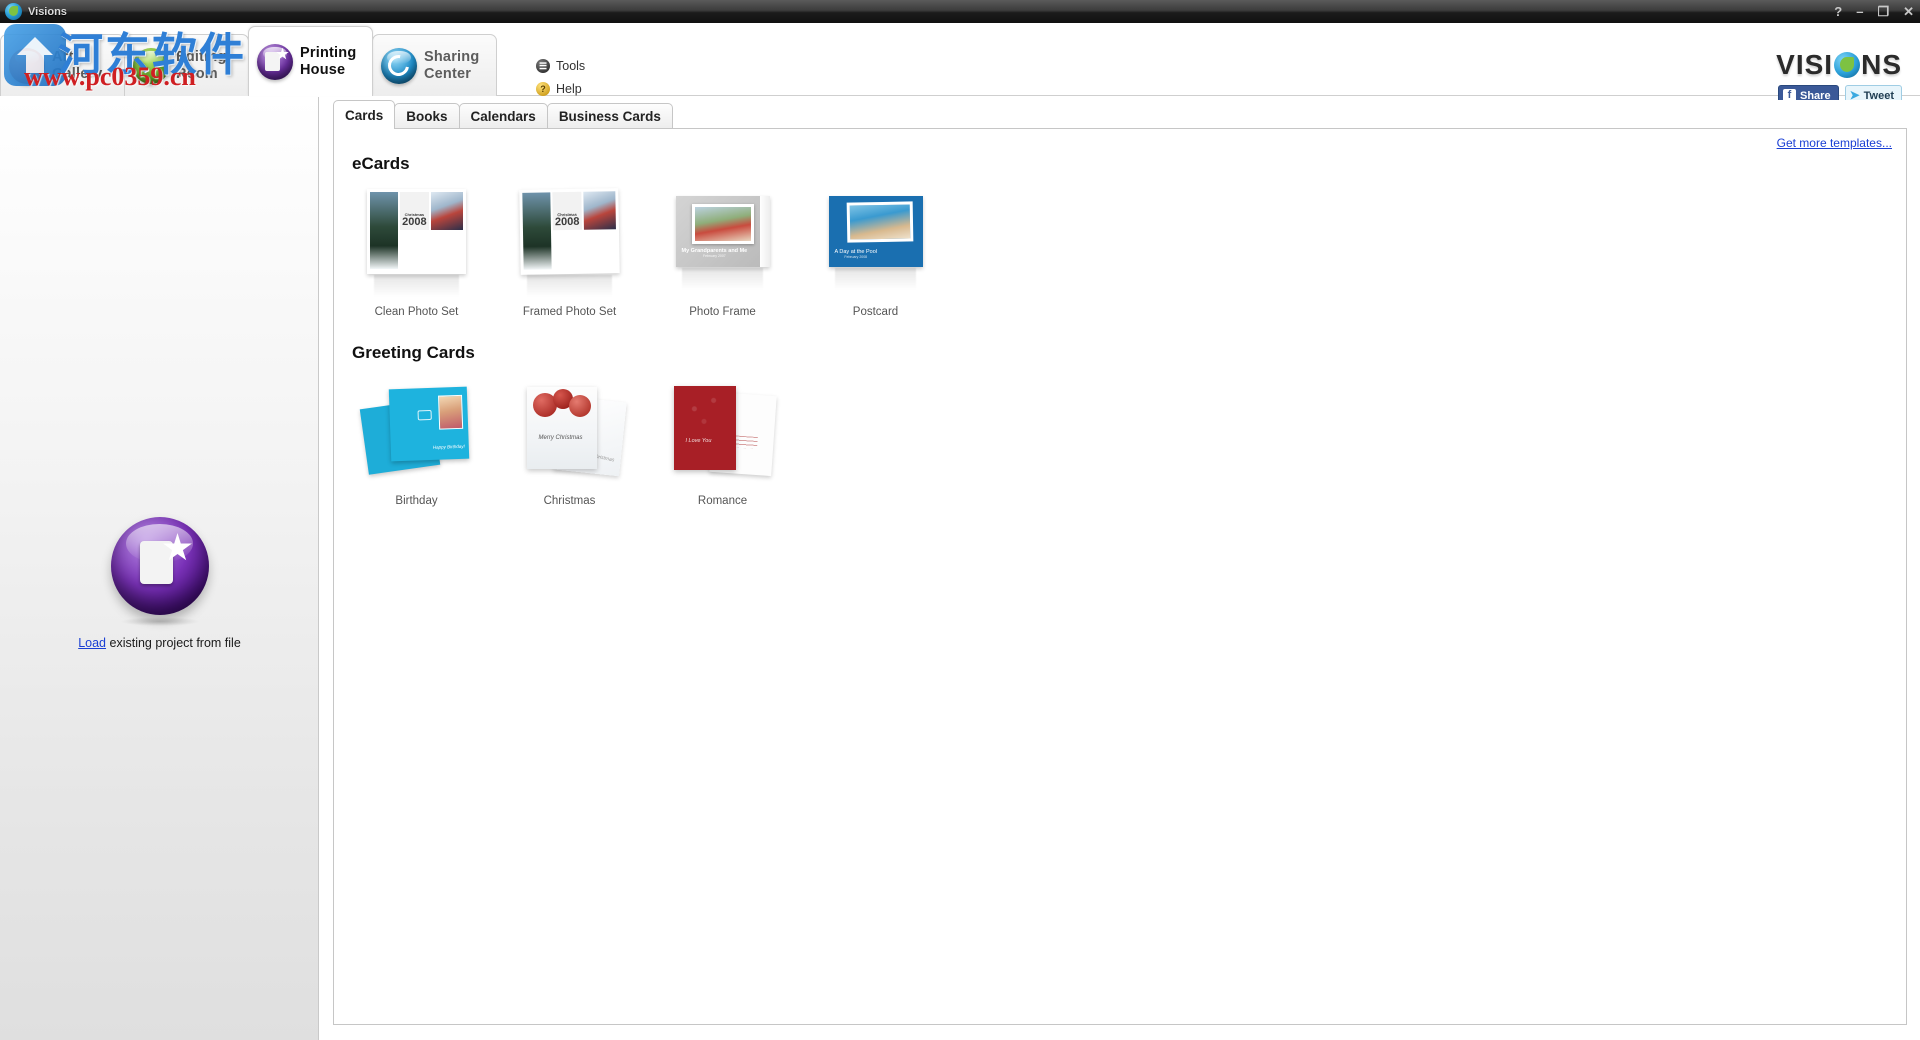 Image resolution: width=1920 pixels, height=1040 pixels. What do you see at coordinates (364, 114) in the screenshot?
I see `tab-cards: Cards` at bounding box center [364, 114].